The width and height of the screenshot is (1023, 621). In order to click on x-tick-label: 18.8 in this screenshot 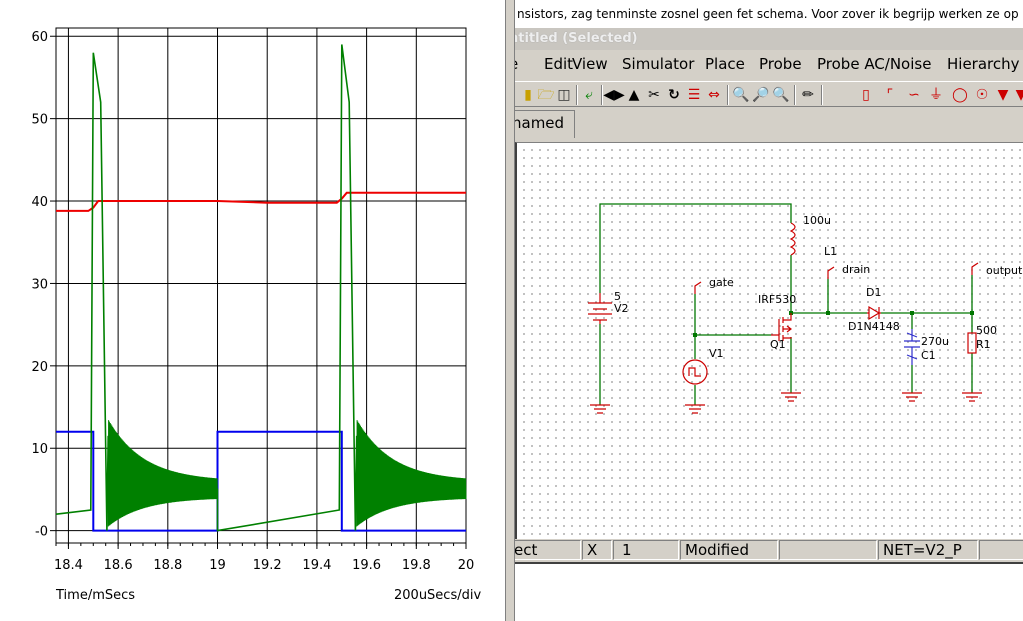, I will do `click(167, 565)`.